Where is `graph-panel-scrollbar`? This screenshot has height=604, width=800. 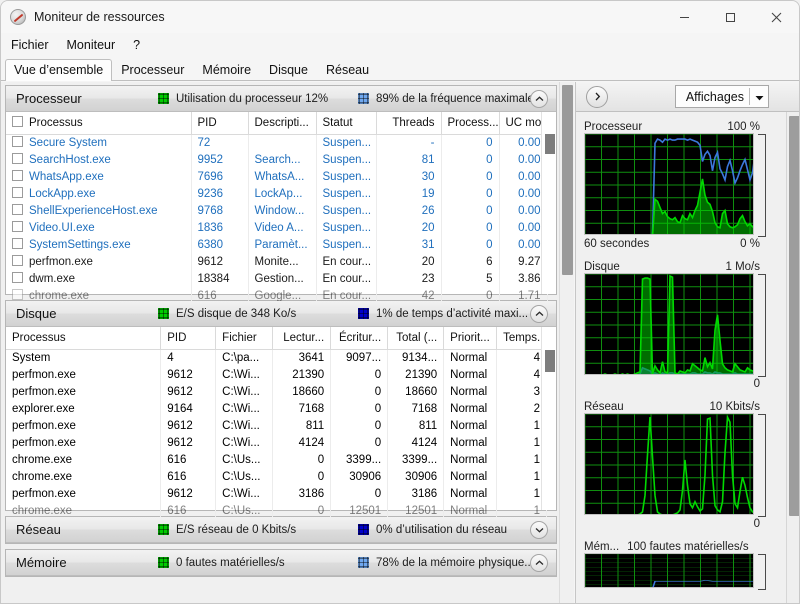
graph-panel-scrollbar is located at coordinates (792, 357).